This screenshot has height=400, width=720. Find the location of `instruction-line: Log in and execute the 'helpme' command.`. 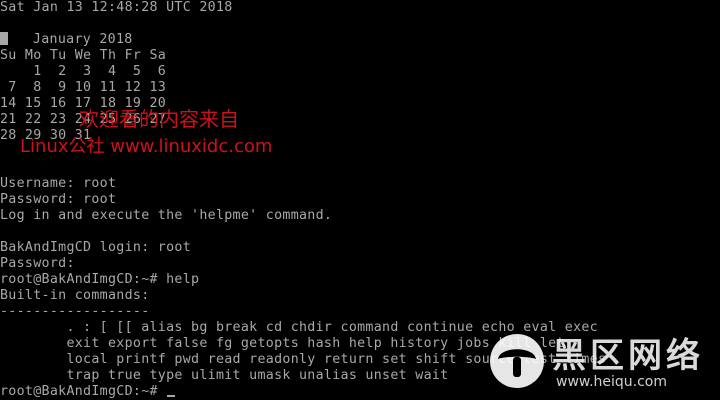

instruction-line: Log in and execute the 'helpme' command. is located at coordinates (166, 215).